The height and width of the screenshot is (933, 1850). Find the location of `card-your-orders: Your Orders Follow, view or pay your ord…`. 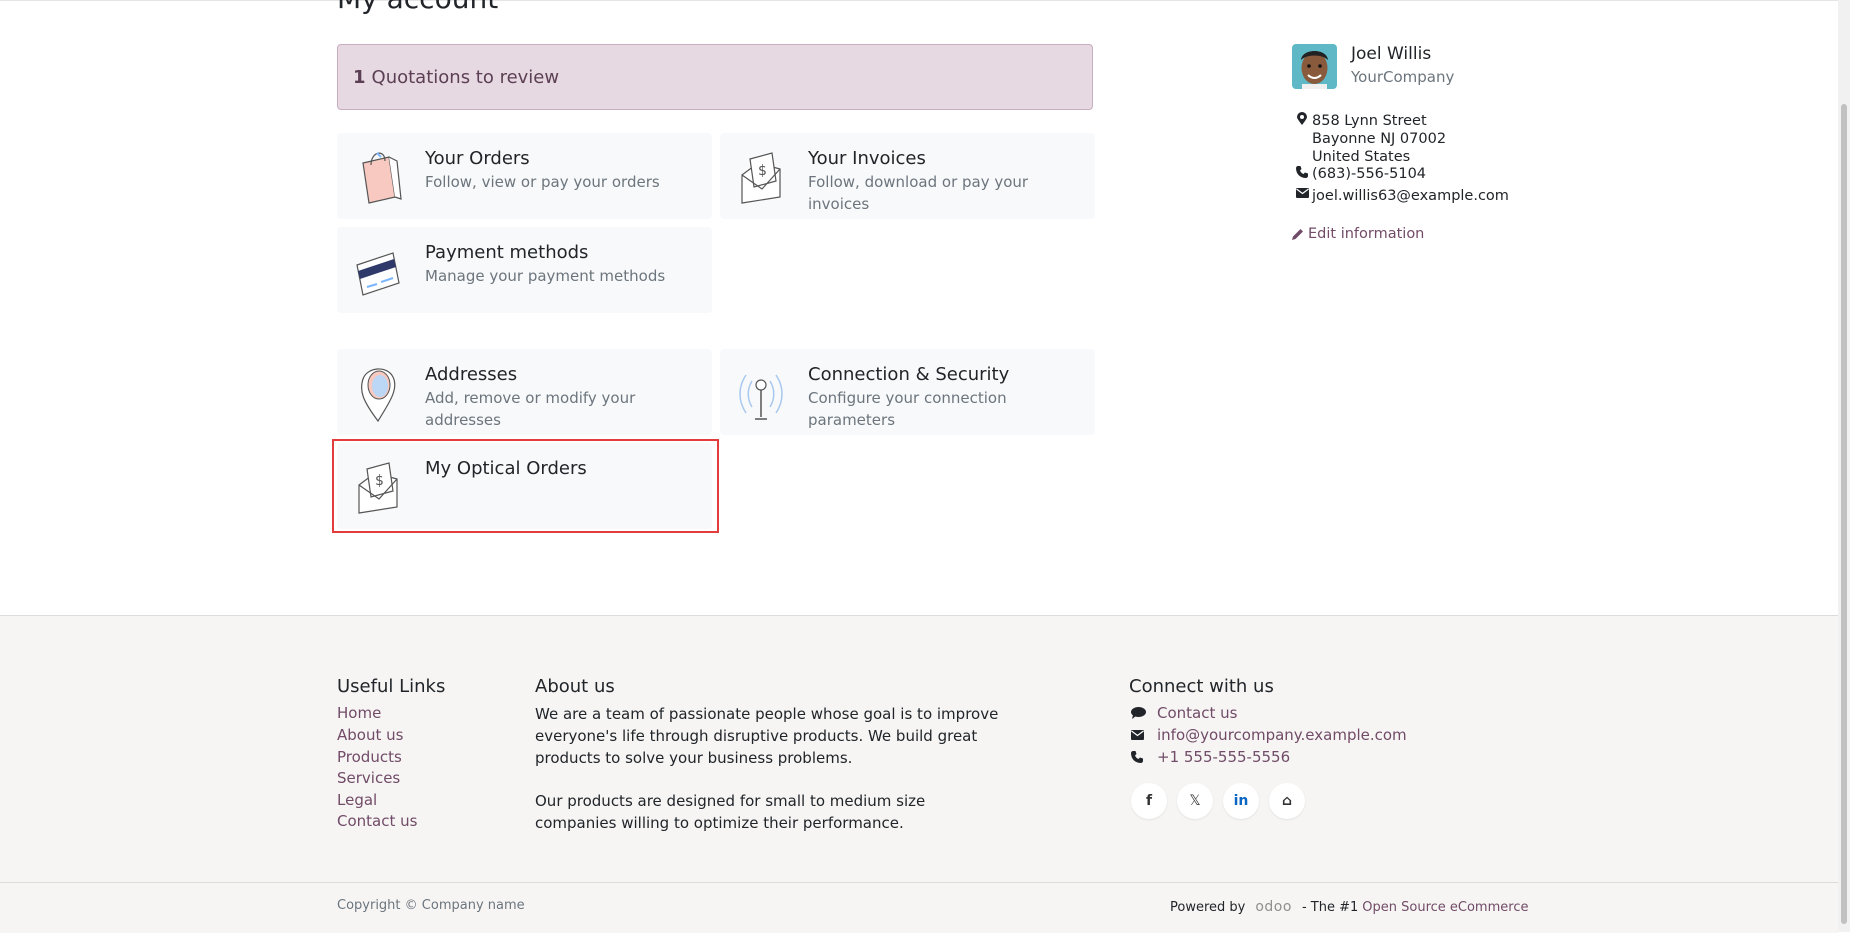

card-your-orders: Your Orders Follow, view or pay your ord… is located at coordinates (524, 176).